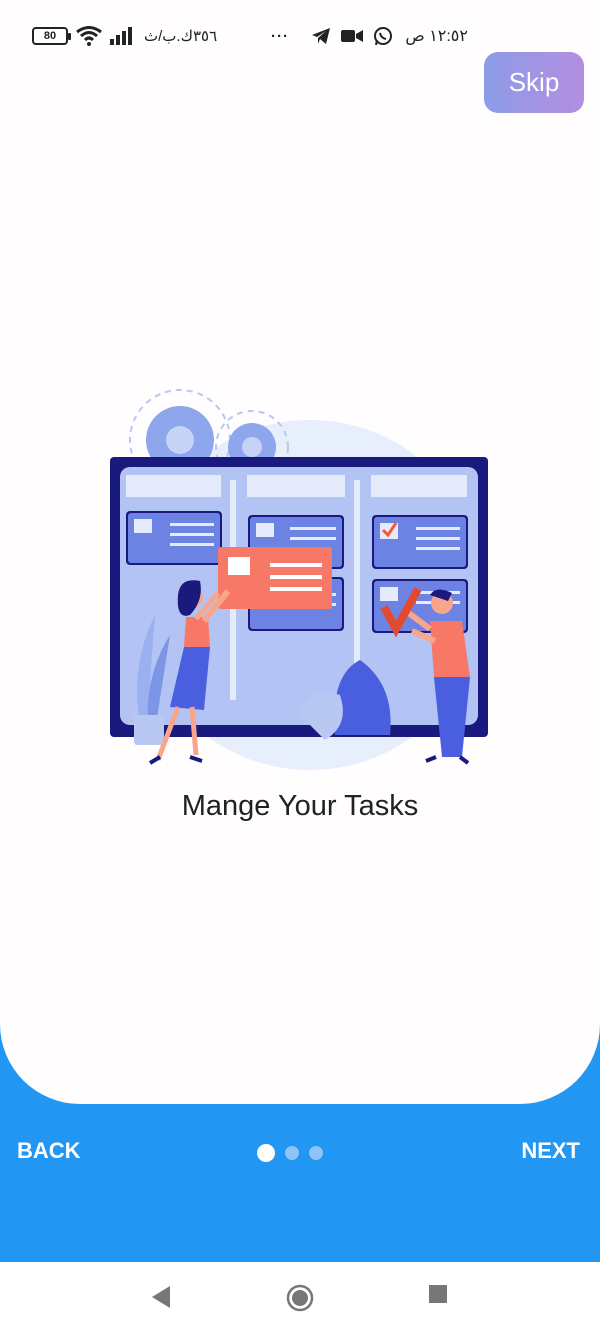 The height and width of the screenshot is (1333, 600). I want to click on home-circle-icon, so click(300, 1298).